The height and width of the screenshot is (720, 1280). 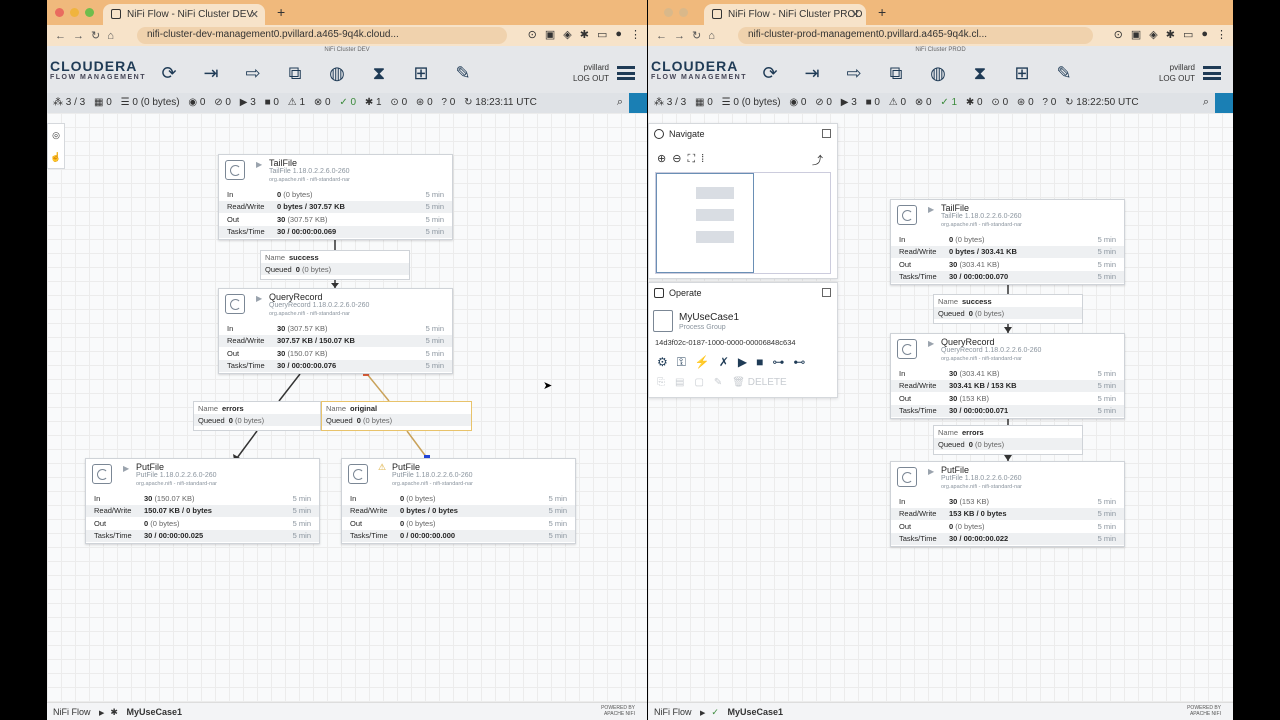 I want to click on warning-icon: ⚠, so click(x=382, y=467).